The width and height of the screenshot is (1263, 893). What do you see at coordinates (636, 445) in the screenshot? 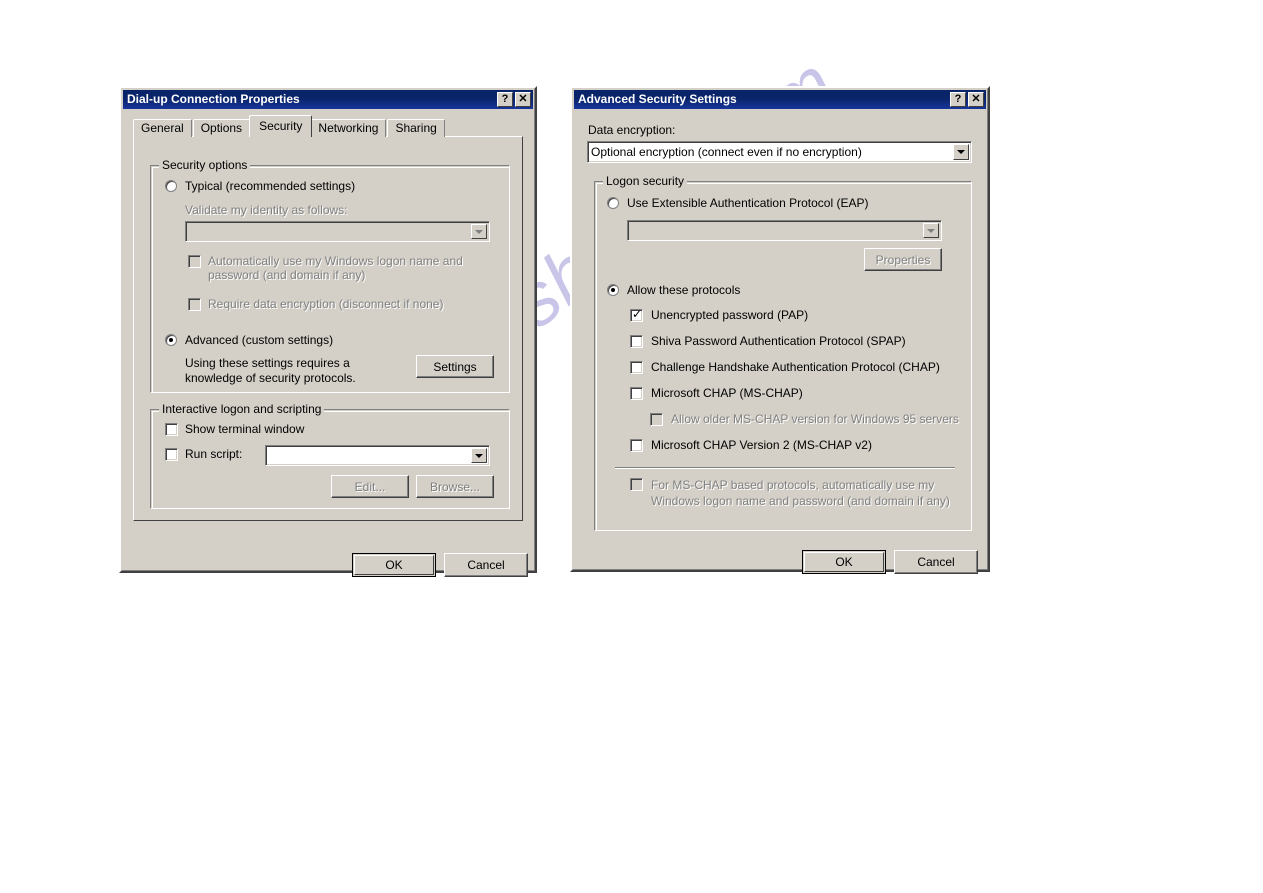
I see `checkbox-ms-chap-v2` at bounding box center [636, 445].